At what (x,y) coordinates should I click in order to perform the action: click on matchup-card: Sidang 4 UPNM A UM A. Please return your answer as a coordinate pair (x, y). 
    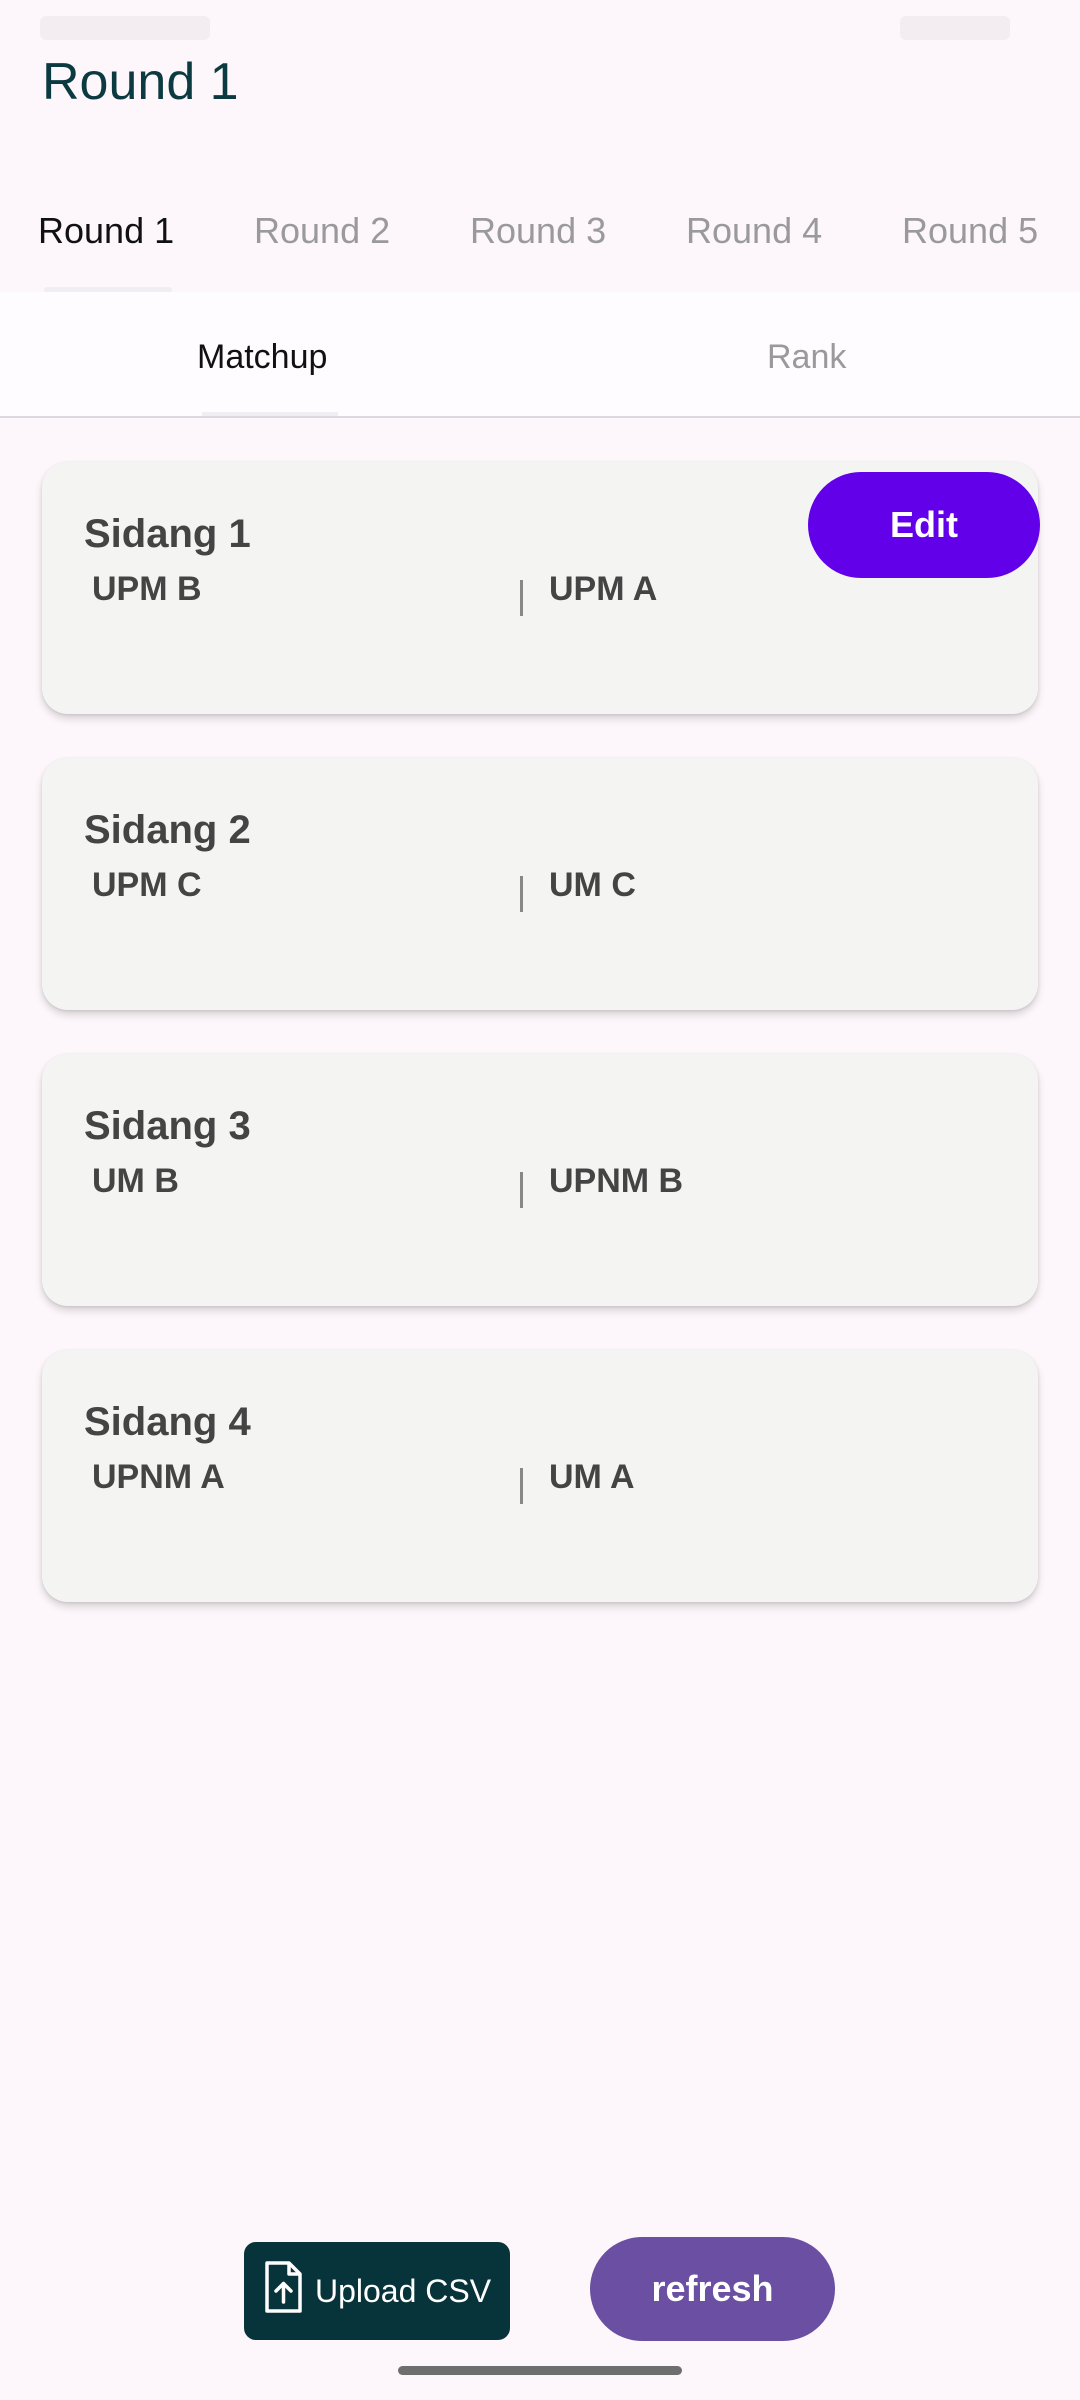
    Looking at the image, I should click on (540, 1476).